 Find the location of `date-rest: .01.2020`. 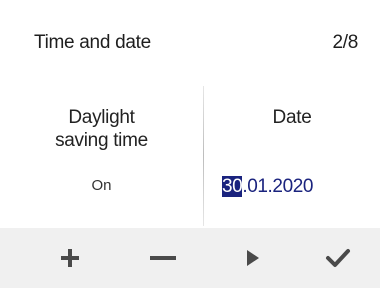

date-rest: .01.2020 is located at coordinates (278, 186).